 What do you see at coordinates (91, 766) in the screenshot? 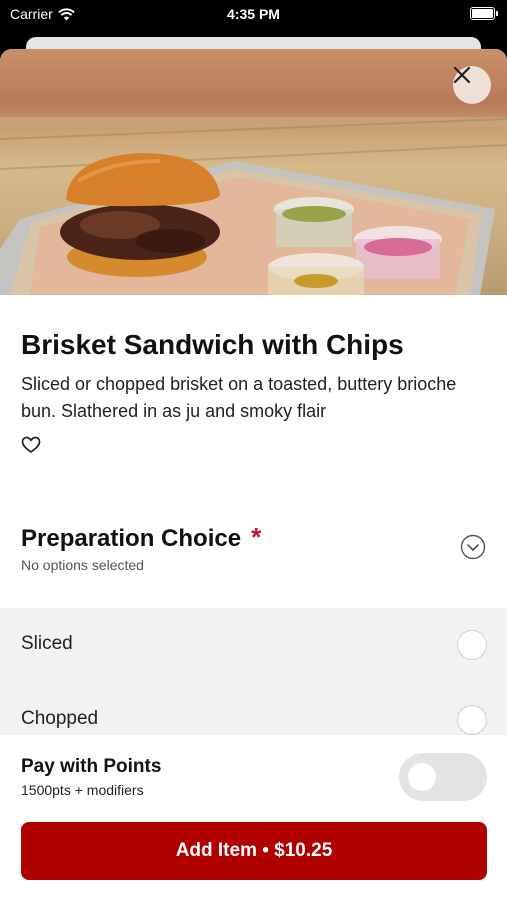
I see `pay-with-points-title: Pay with Points` at bounding box center [91, 766].